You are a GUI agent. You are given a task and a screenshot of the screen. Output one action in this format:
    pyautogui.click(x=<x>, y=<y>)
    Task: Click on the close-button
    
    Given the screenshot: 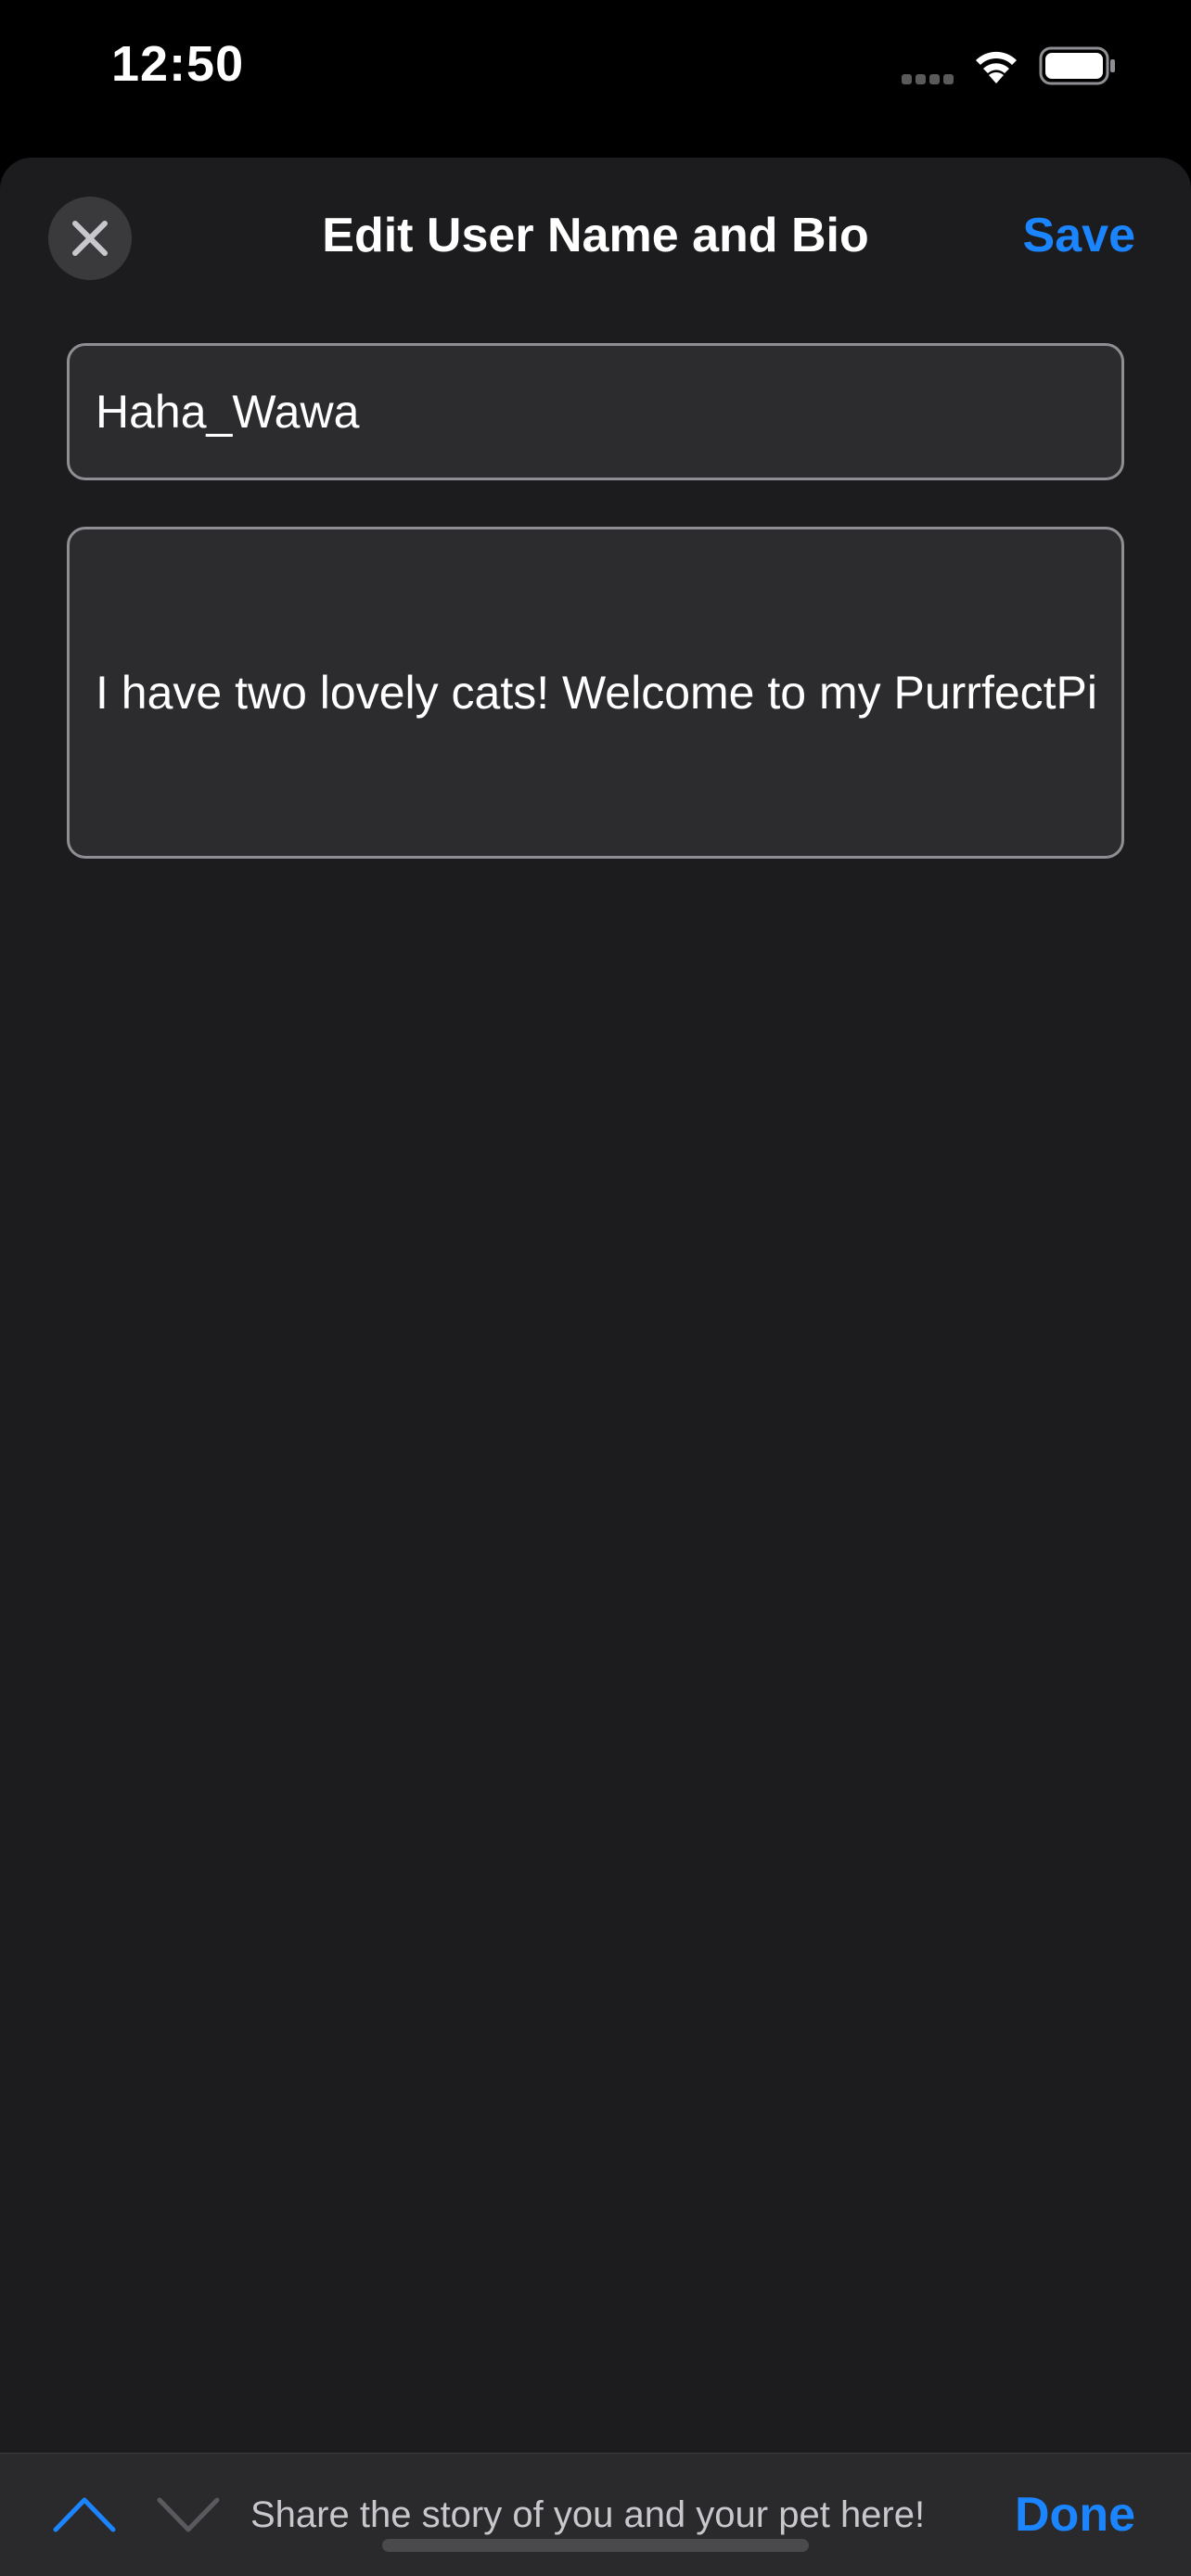 What is the action you would take?
    pyautogui.click(x=90, y=239)
    